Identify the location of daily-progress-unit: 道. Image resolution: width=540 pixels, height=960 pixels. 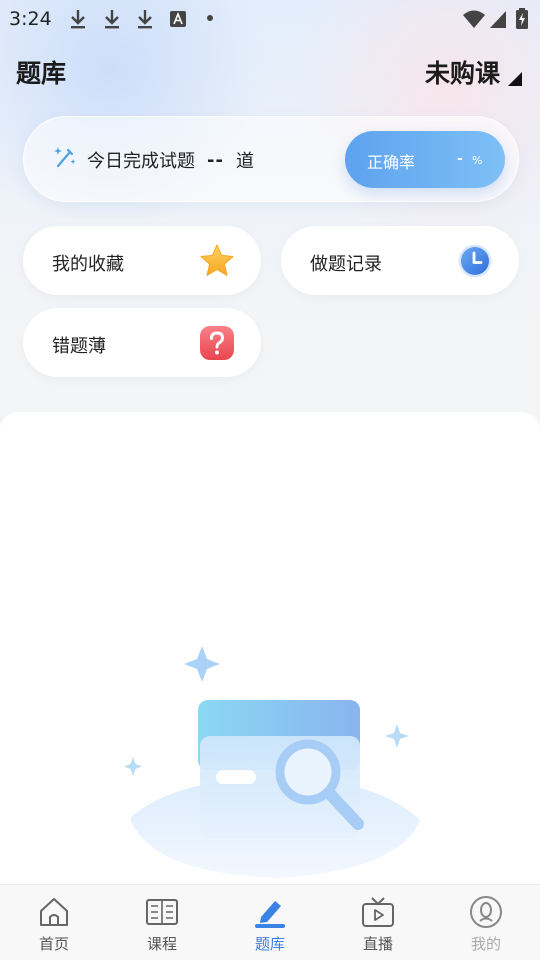
(244, 161).